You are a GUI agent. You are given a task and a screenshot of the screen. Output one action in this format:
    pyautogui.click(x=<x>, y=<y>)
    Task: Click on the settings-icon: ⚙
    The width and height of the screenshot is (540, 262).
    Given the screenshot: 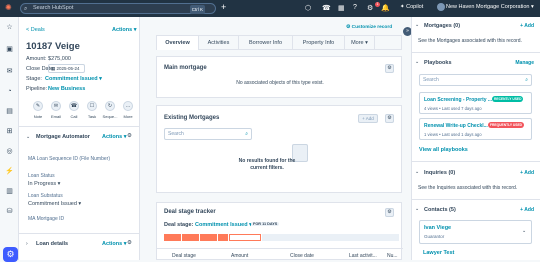 What is the action you would take?
    pyautogui.click(x=370, y=8)
    